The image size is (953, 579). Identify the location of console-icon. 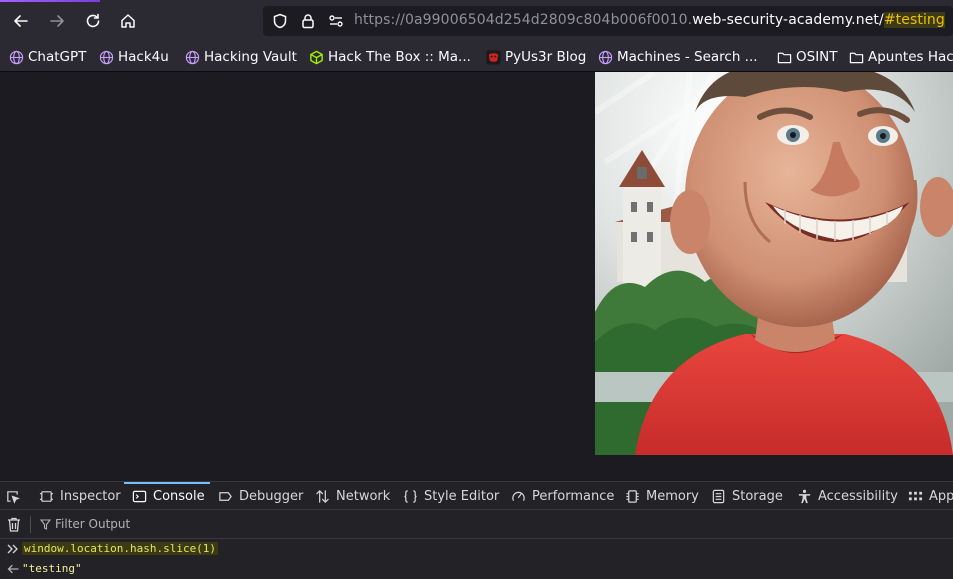
(139, 496).